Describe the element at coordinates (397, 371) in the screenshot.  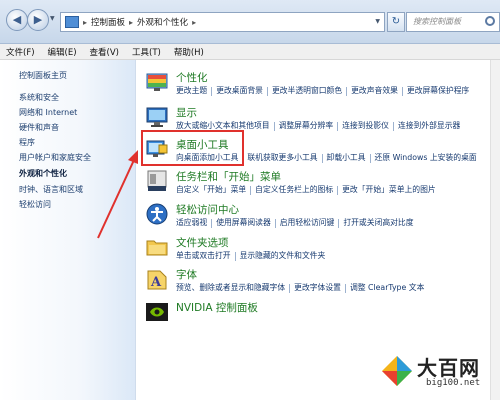
I see `watermark-logo-icon` at that location.